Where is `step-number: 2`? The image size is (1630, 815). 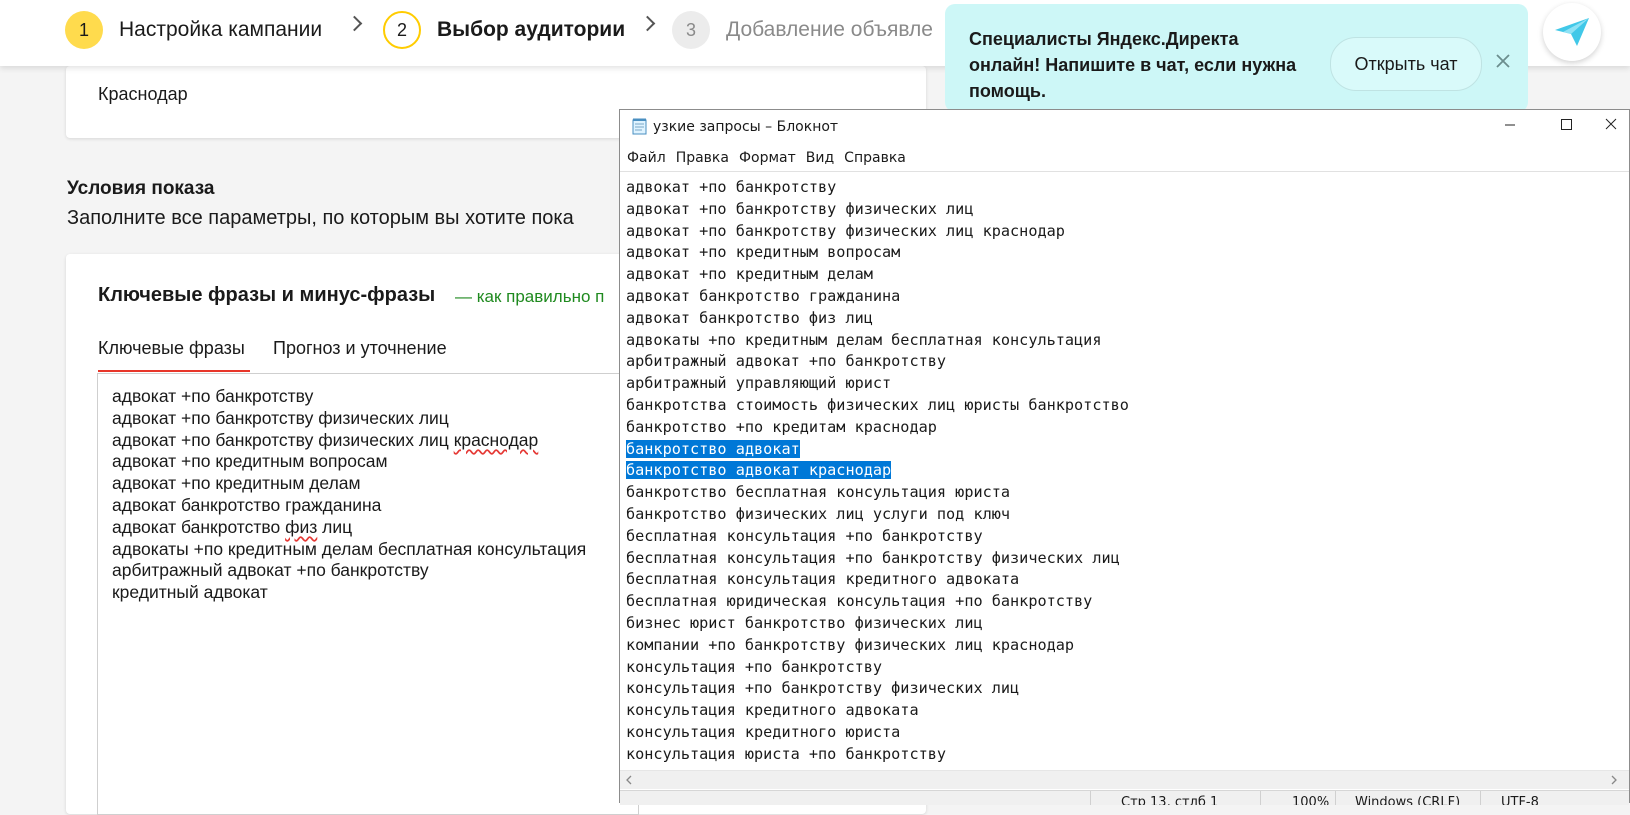
step-number: 2 is located at coordinates (402, 30).